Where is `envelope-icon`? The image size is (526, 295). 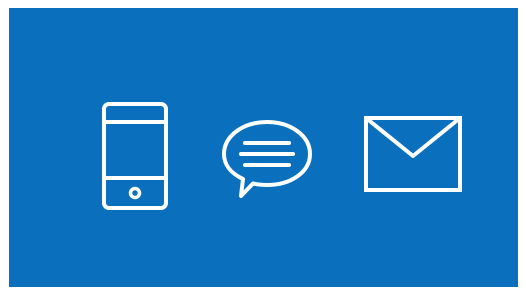 envelope-icon is located at coordinates (413, 154).